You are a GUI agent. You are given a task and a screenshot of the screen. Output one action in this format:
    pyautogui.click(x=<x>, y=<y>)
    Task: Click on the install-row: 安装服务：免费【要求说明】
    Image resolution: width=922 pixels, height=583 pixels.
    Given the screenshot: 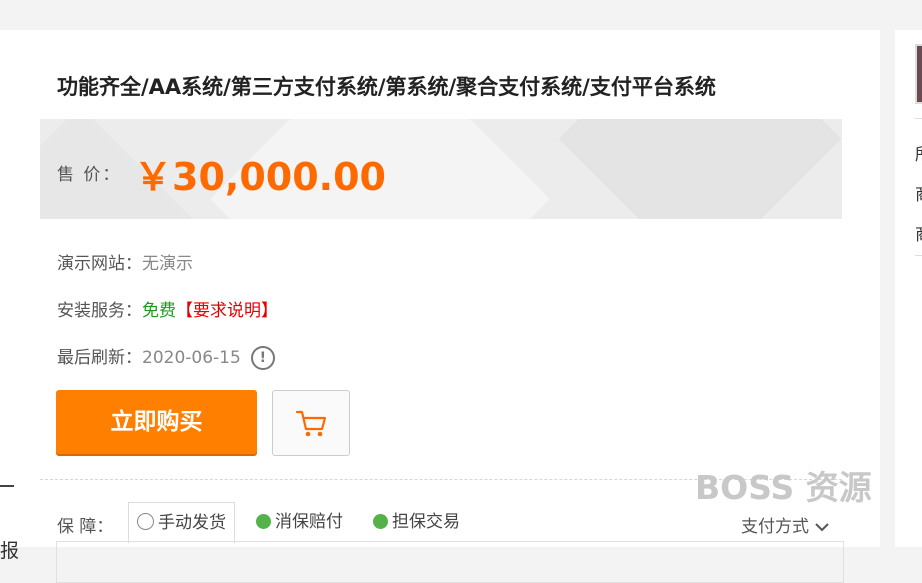 What is the action you would take?
    pyautogui.click(x=167, y=308)
    